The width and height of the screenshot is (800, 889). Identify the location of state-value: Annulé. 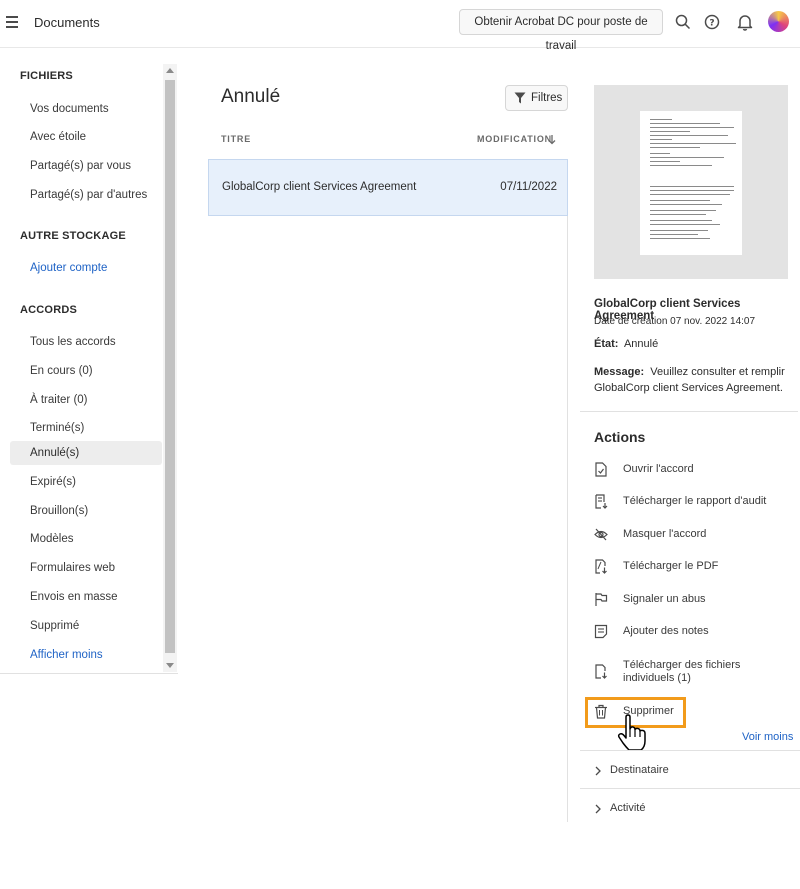
(641, 344).